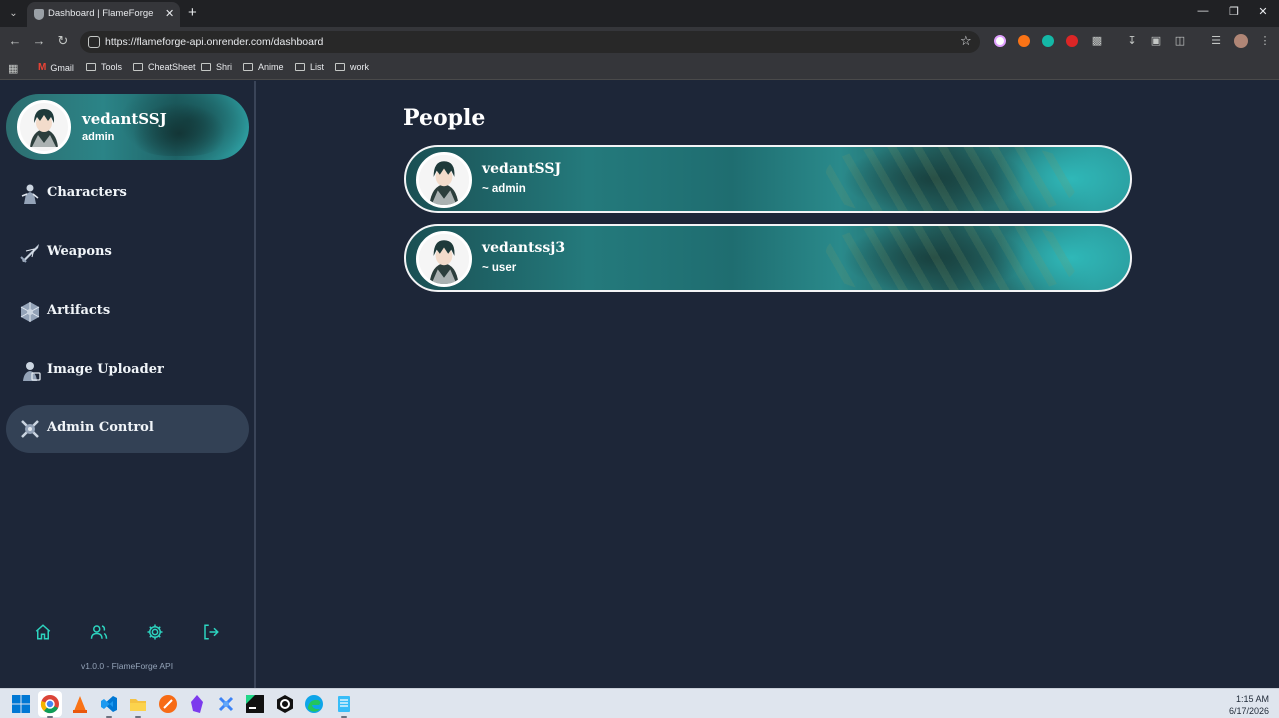  Describe the element at coordinates (522, 169) in the screenshot. I see `person-name: vedantSSJ` at that location.